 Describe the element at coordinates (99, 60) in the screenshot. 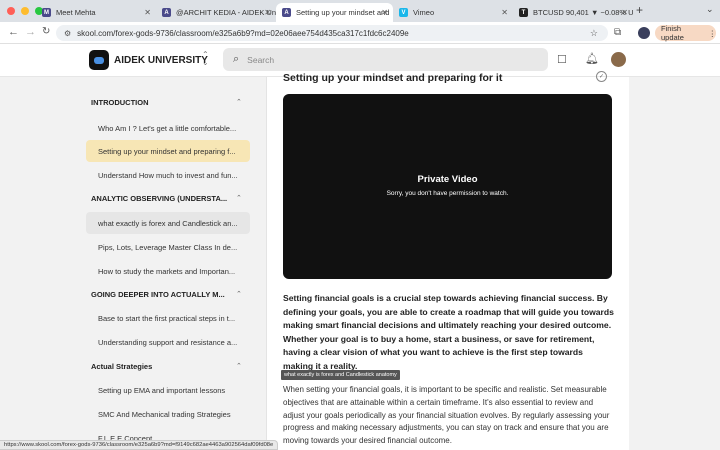

I see `logo` at that location.